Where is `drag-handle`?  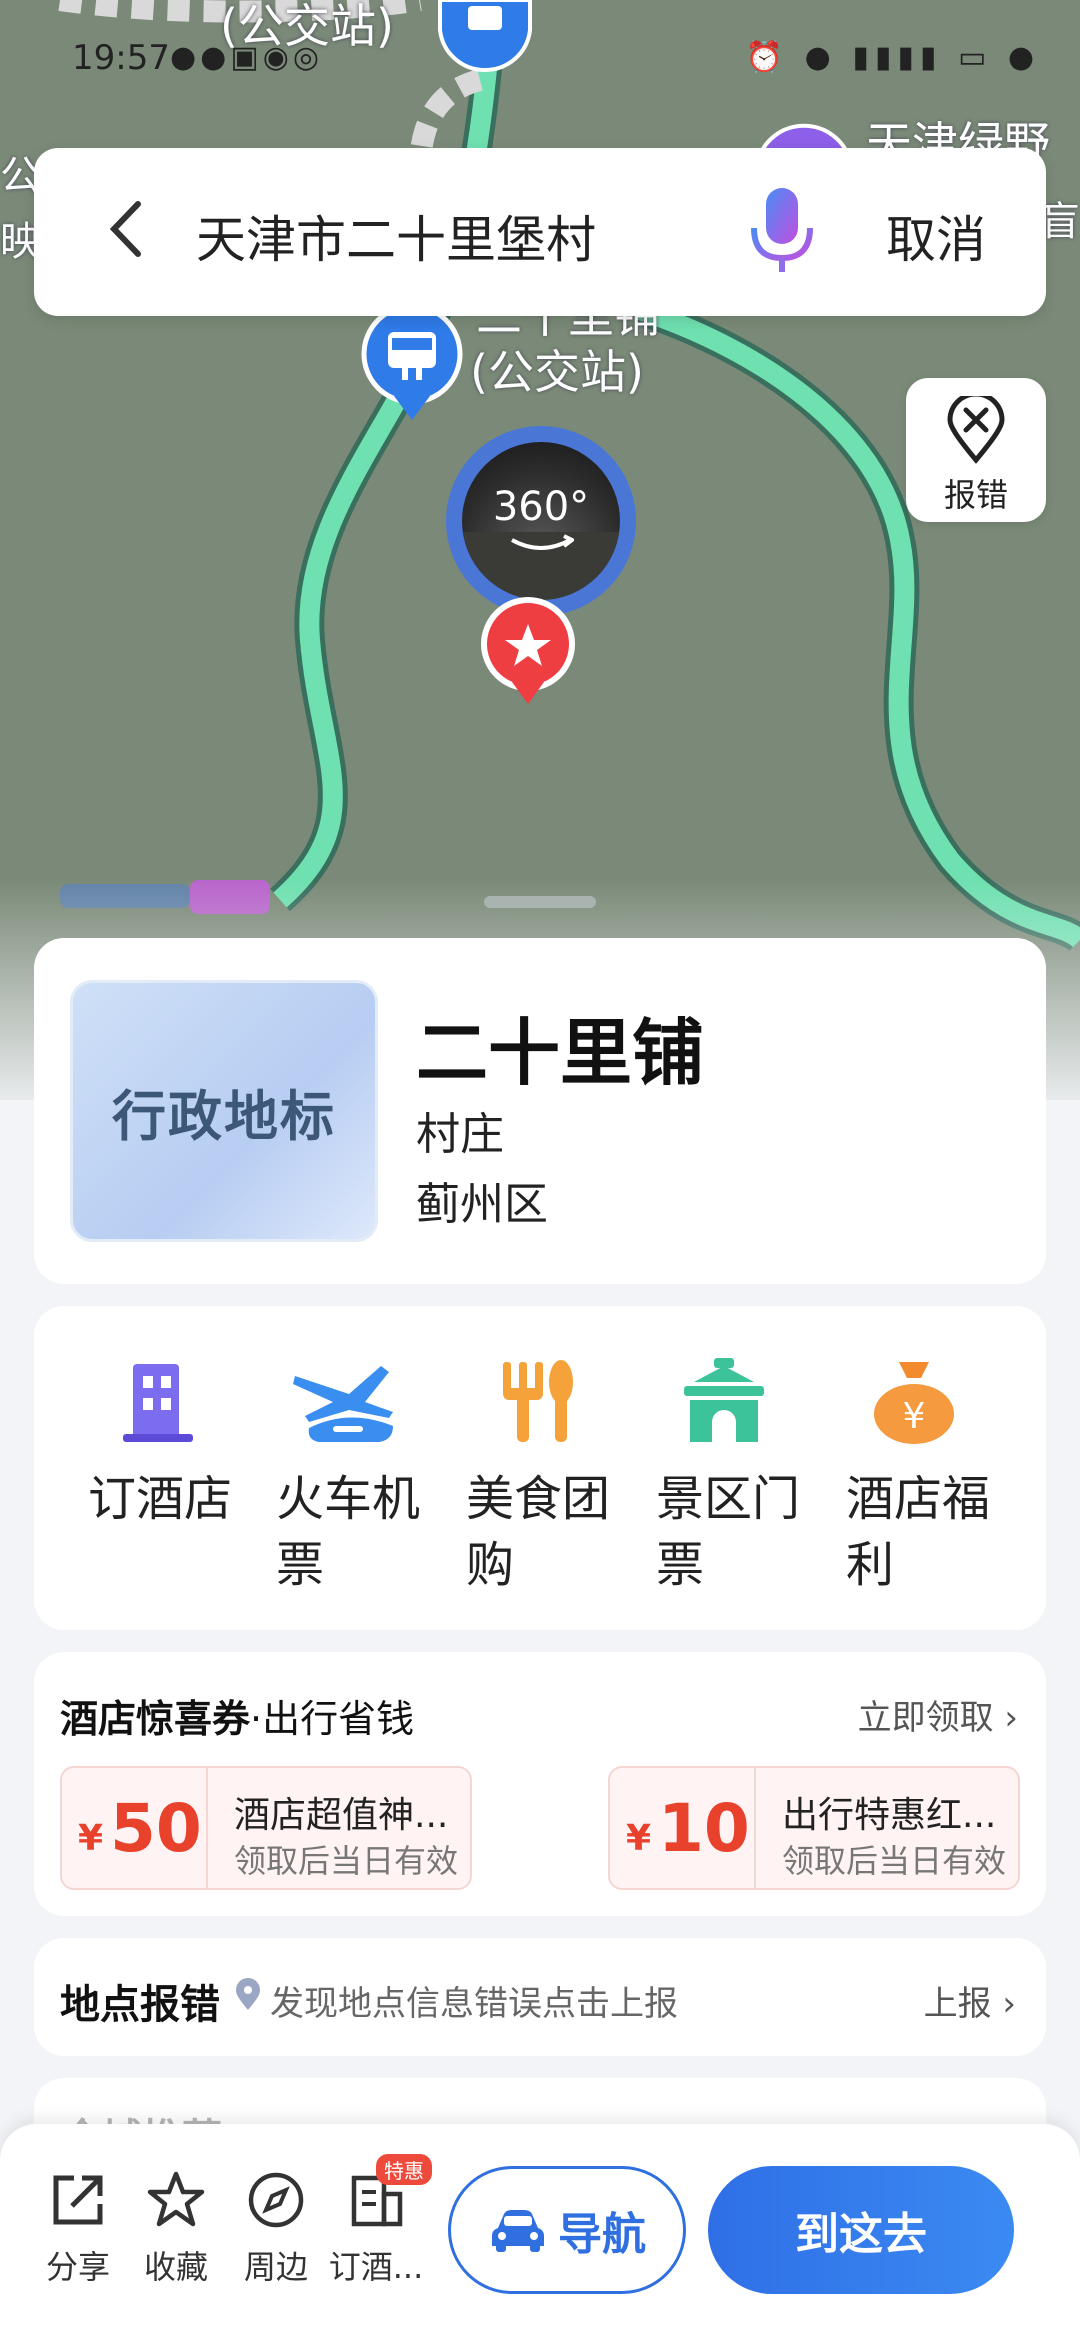 drag-handle is located at coordinates (540, 902).